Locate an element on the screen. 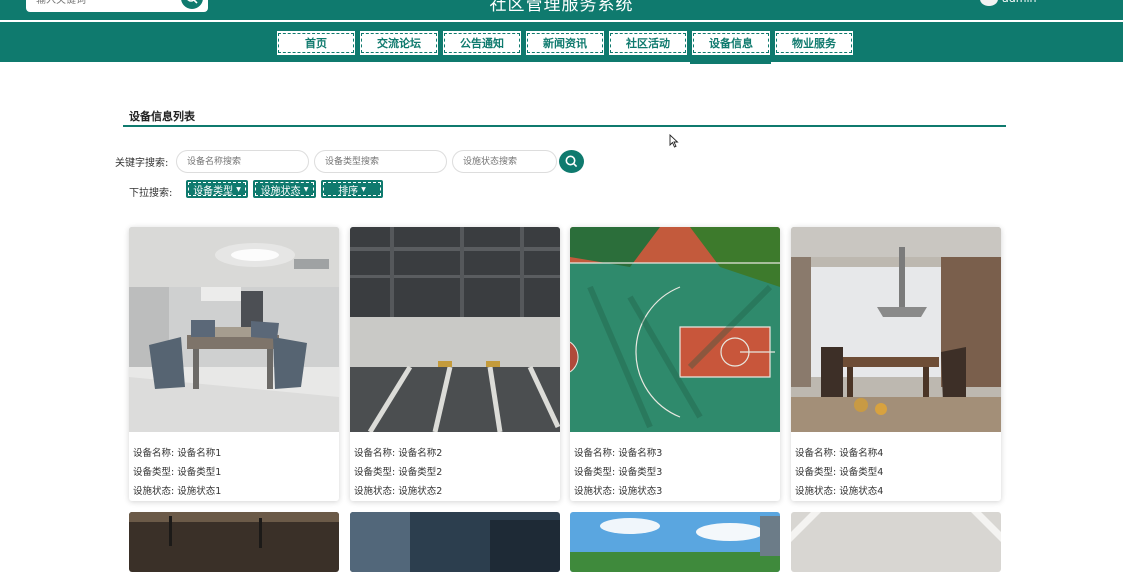 The image size is (1123, 572). dropdown-label: 设施状态 is located at coordinates (280, 191).